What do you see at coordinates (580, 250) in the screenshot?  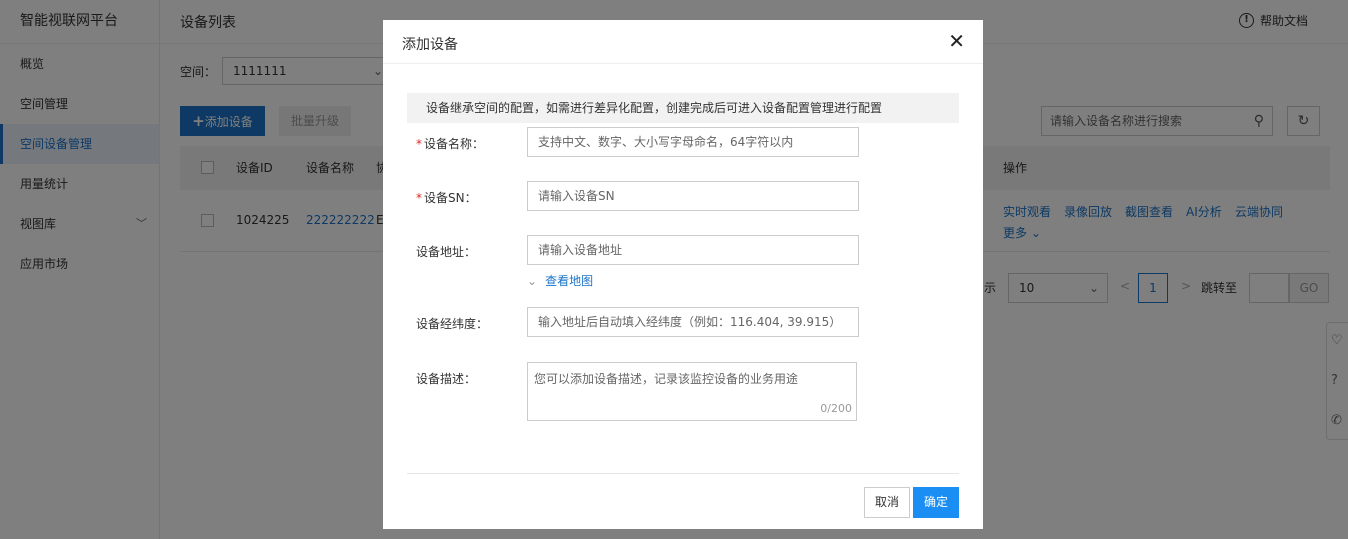 I see `device-address-placeholder: 请输入设备地址` at bounding box center [580, 250].